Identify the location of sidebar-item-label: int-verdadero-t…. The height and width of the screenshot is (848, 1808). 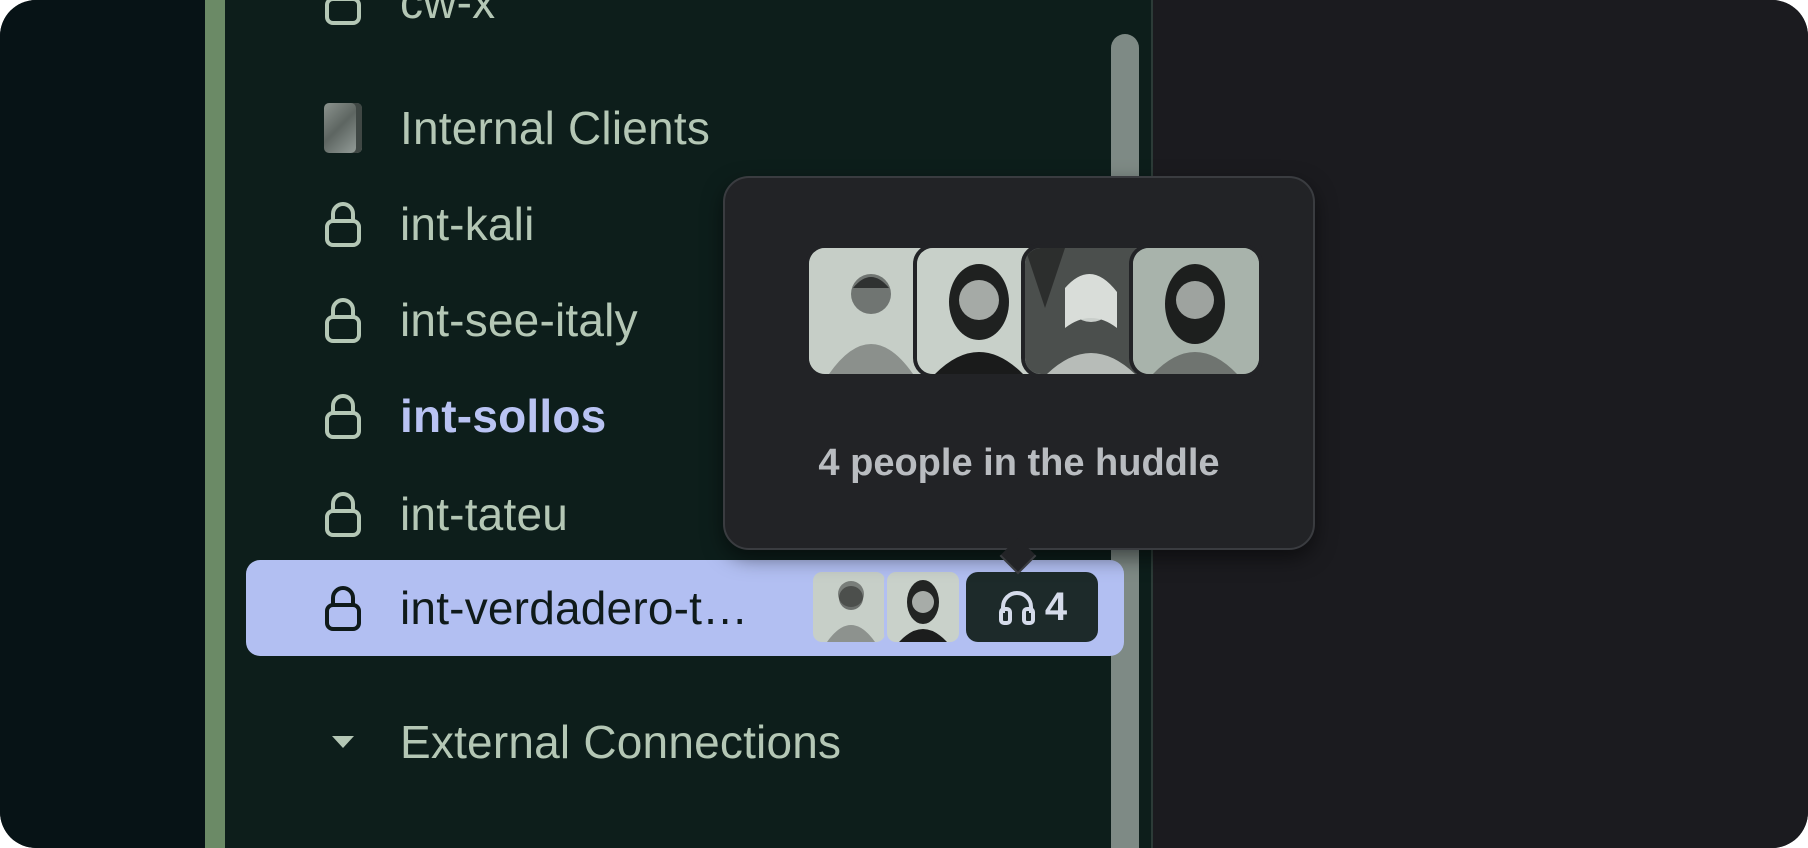
(574, 608).